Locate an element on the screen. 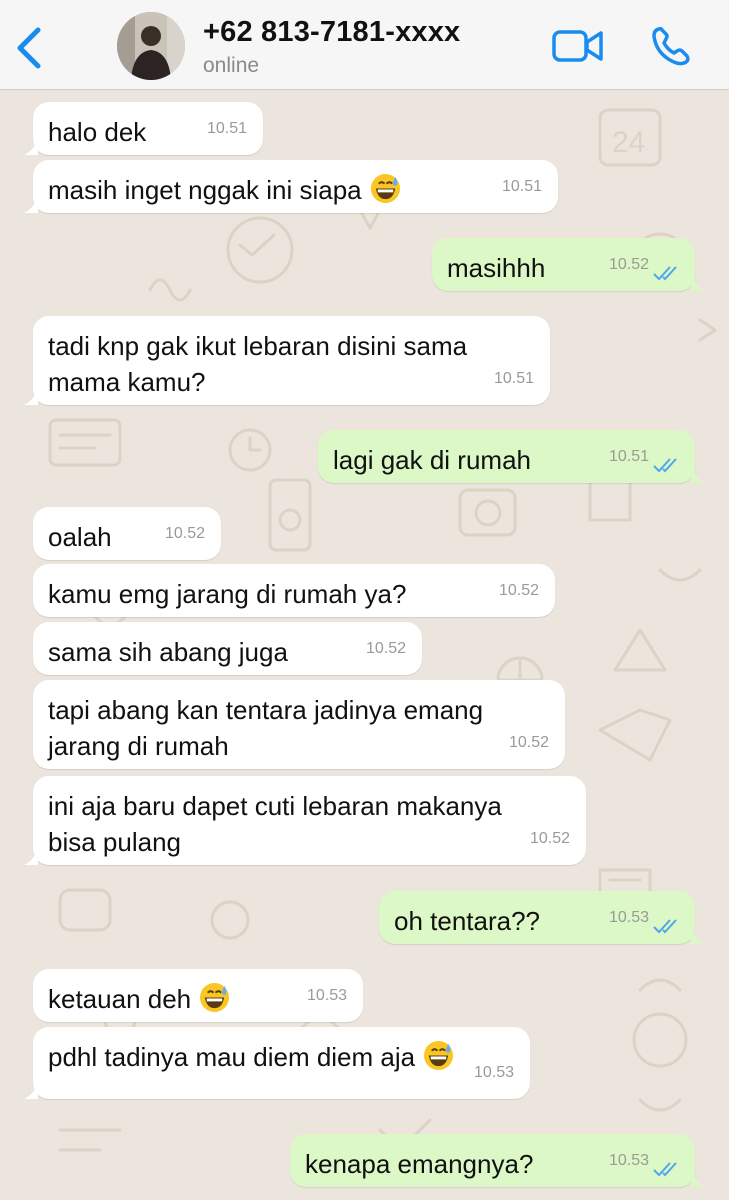 The height and width of the screenshot is (1200, 729). incoming-message: pdhl tadinya mau diem diem aja 10.53 is located at coordinates (277, 1063).